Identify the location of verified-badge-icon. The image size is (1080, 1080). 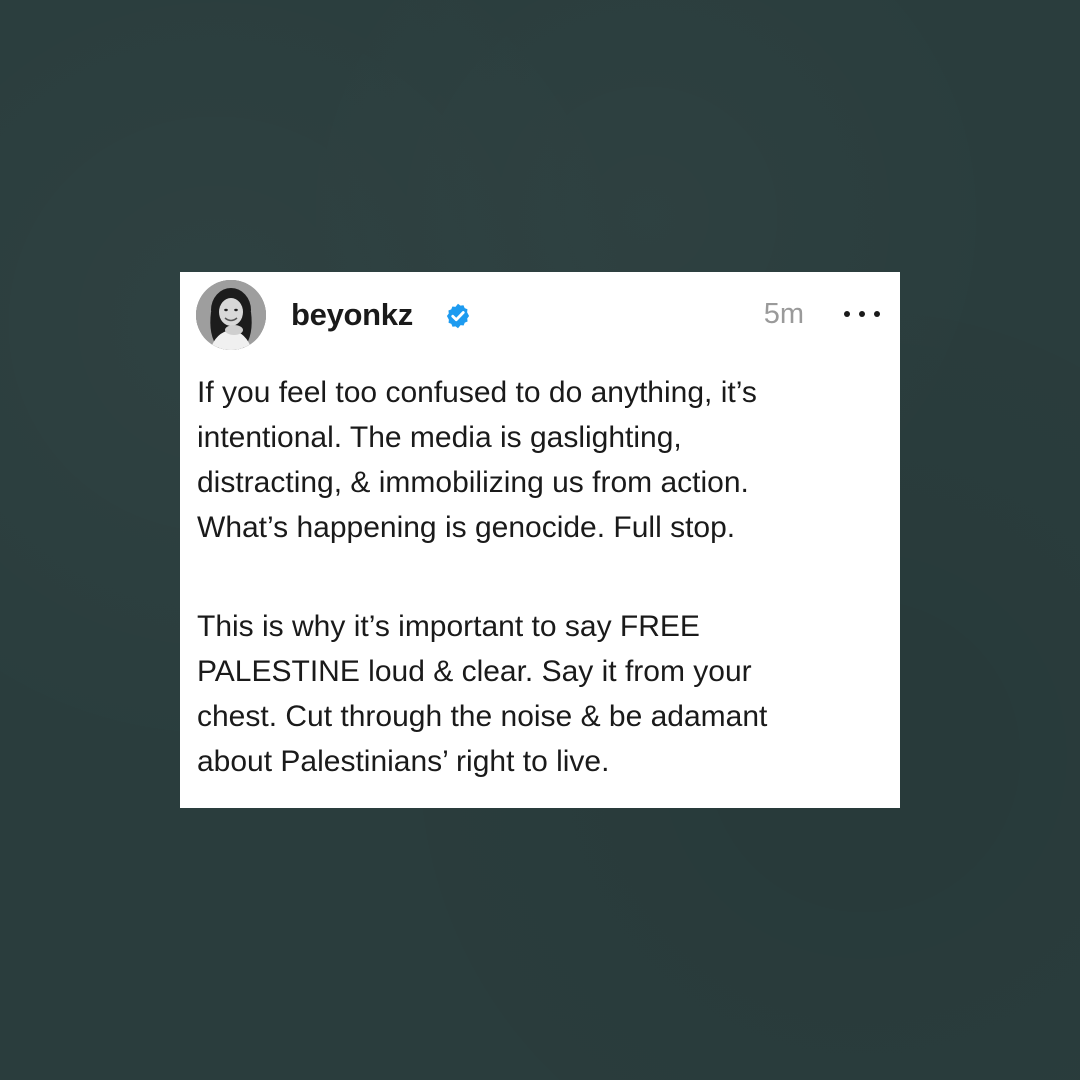
(458, 316).